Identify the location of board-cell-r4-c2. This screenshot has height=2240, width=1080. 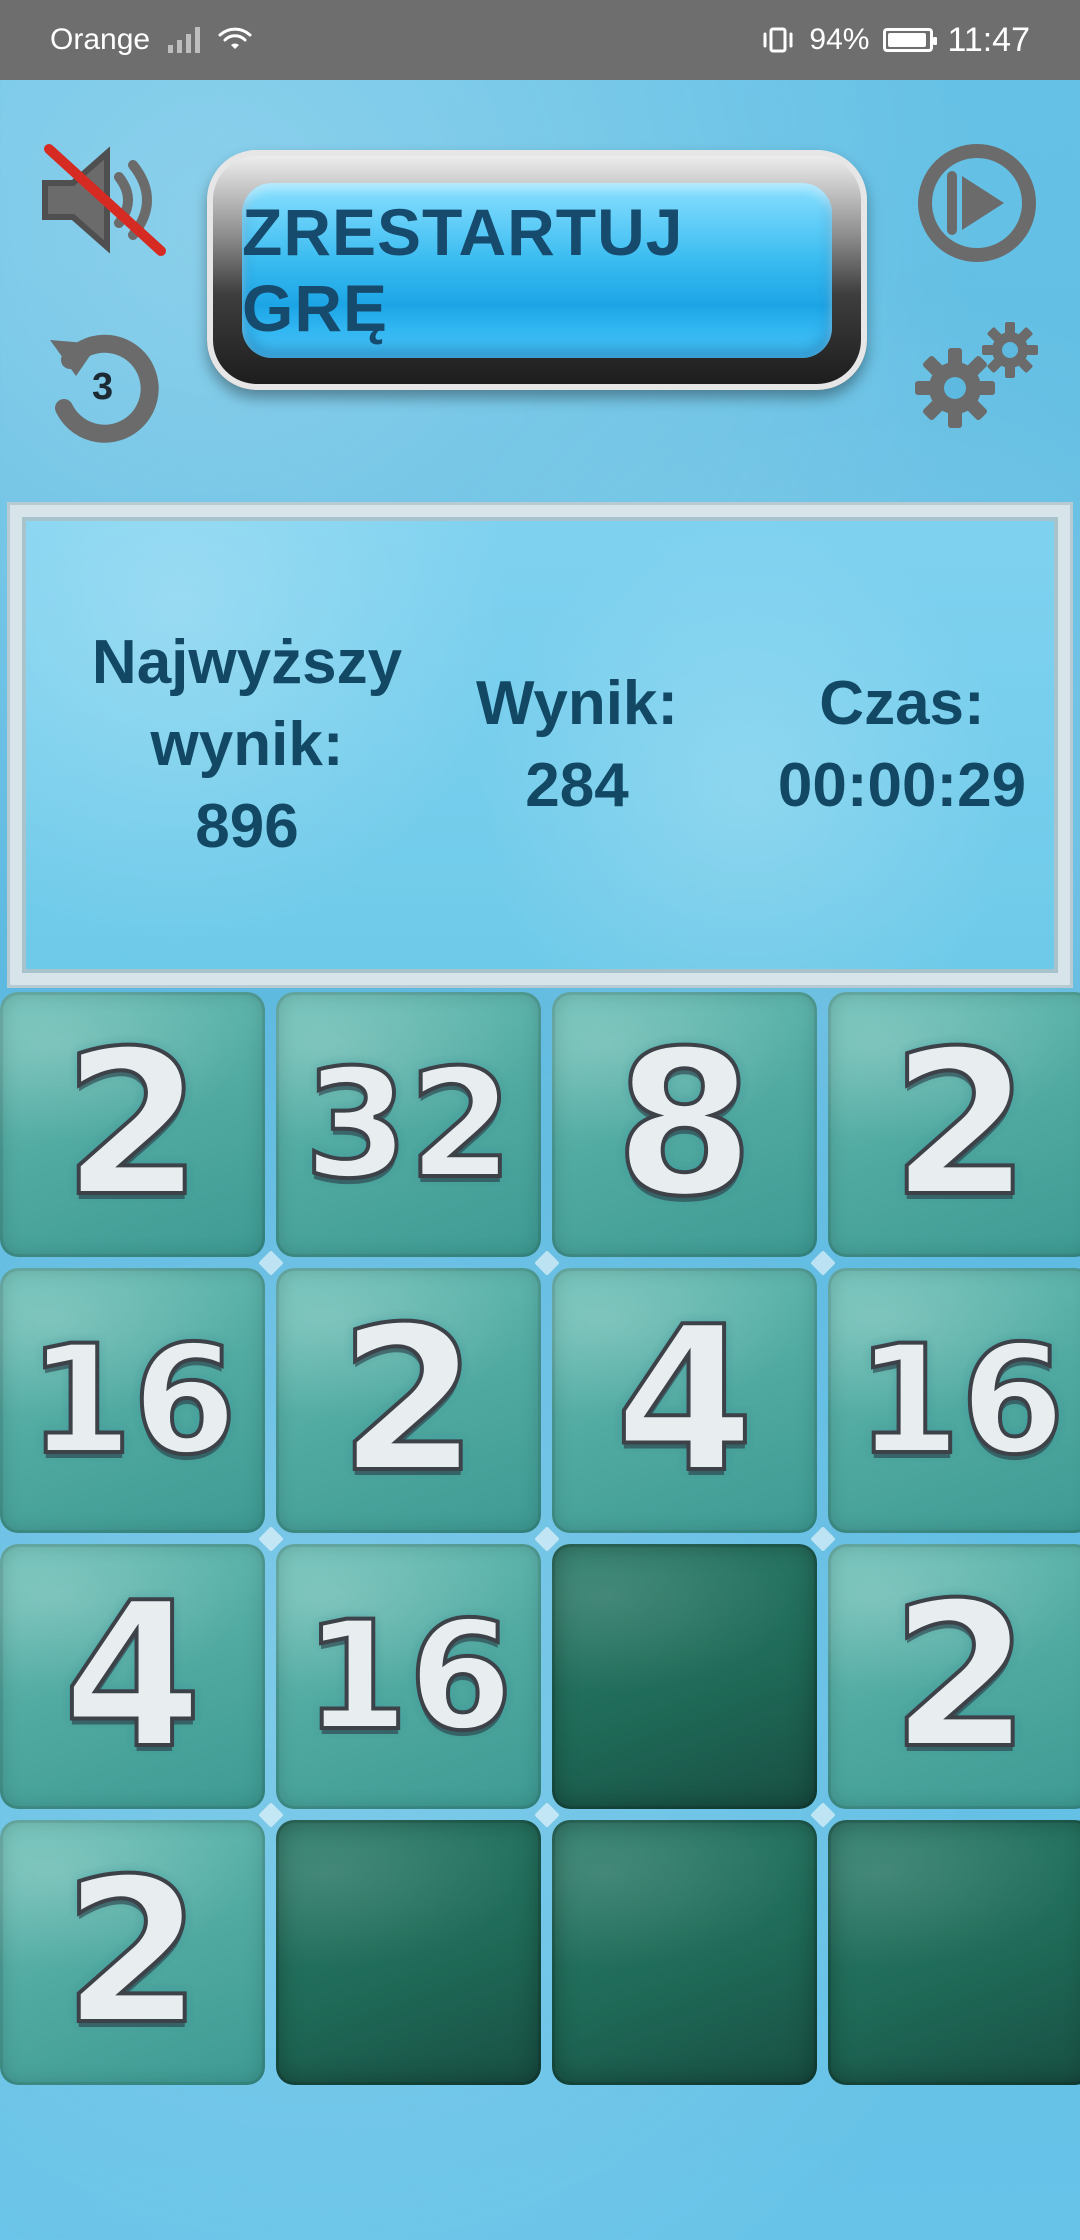
(408, 1952).